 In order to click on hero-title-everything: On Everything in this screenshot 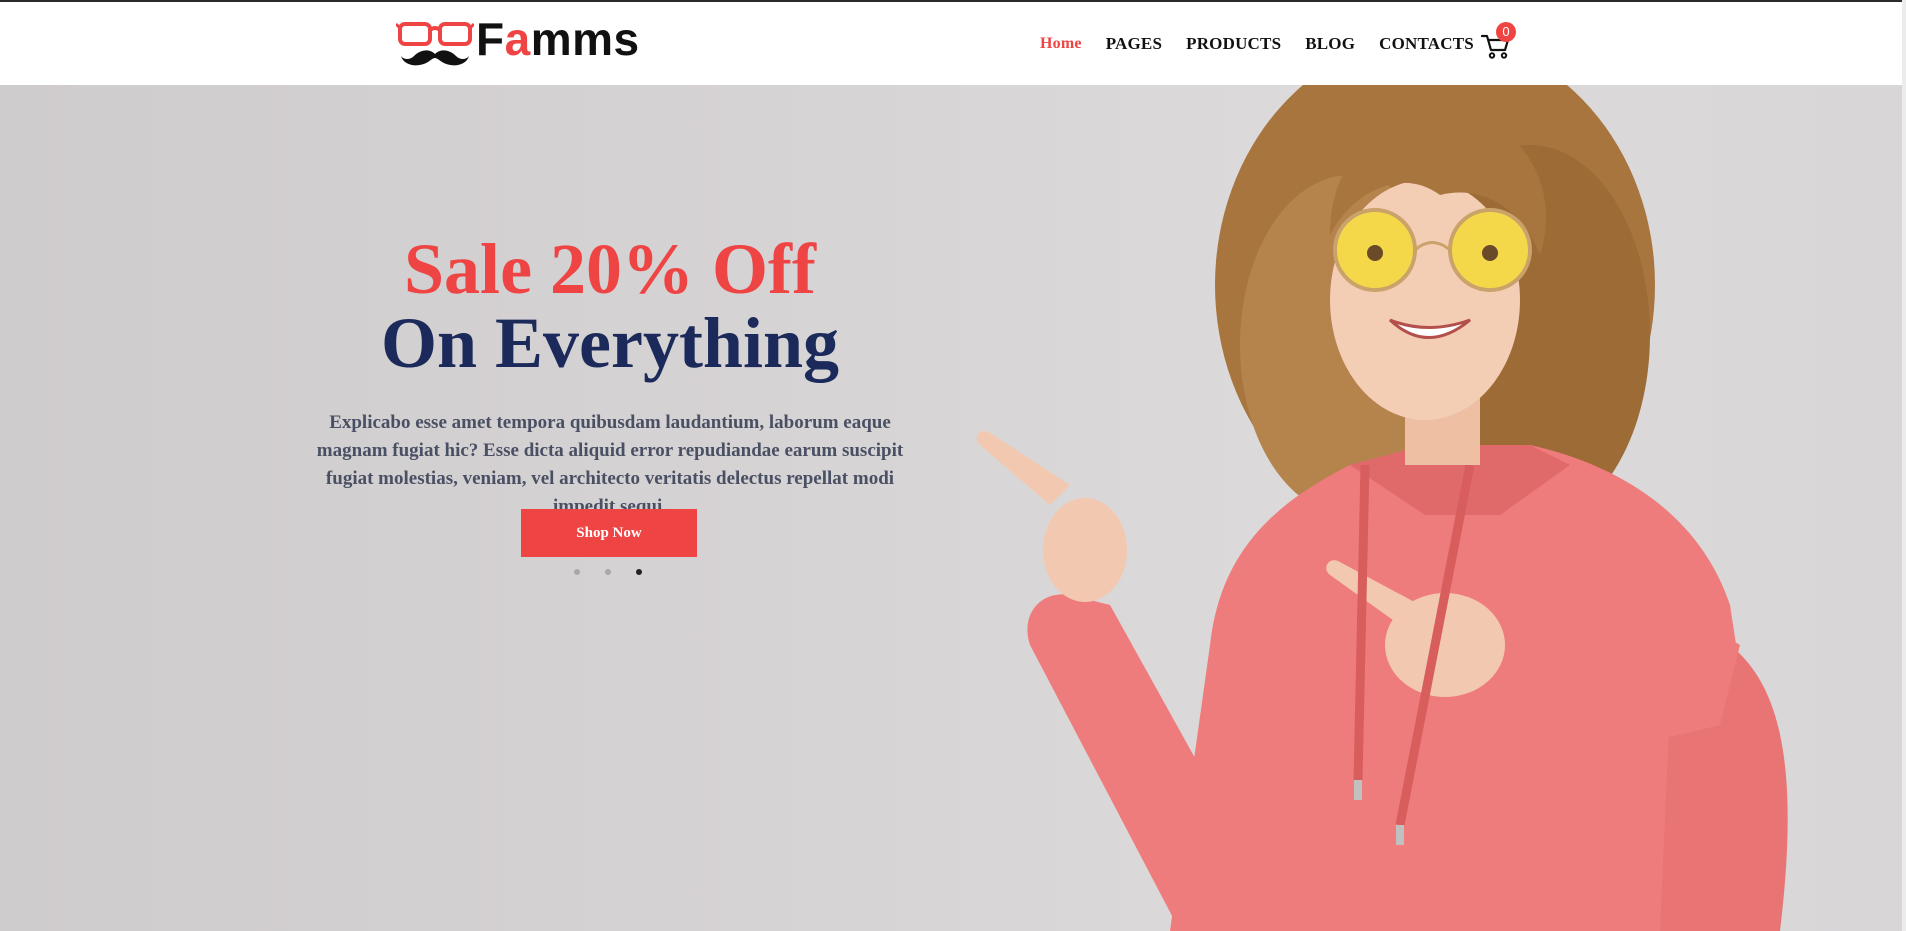, I will do `click(610, 343)`.